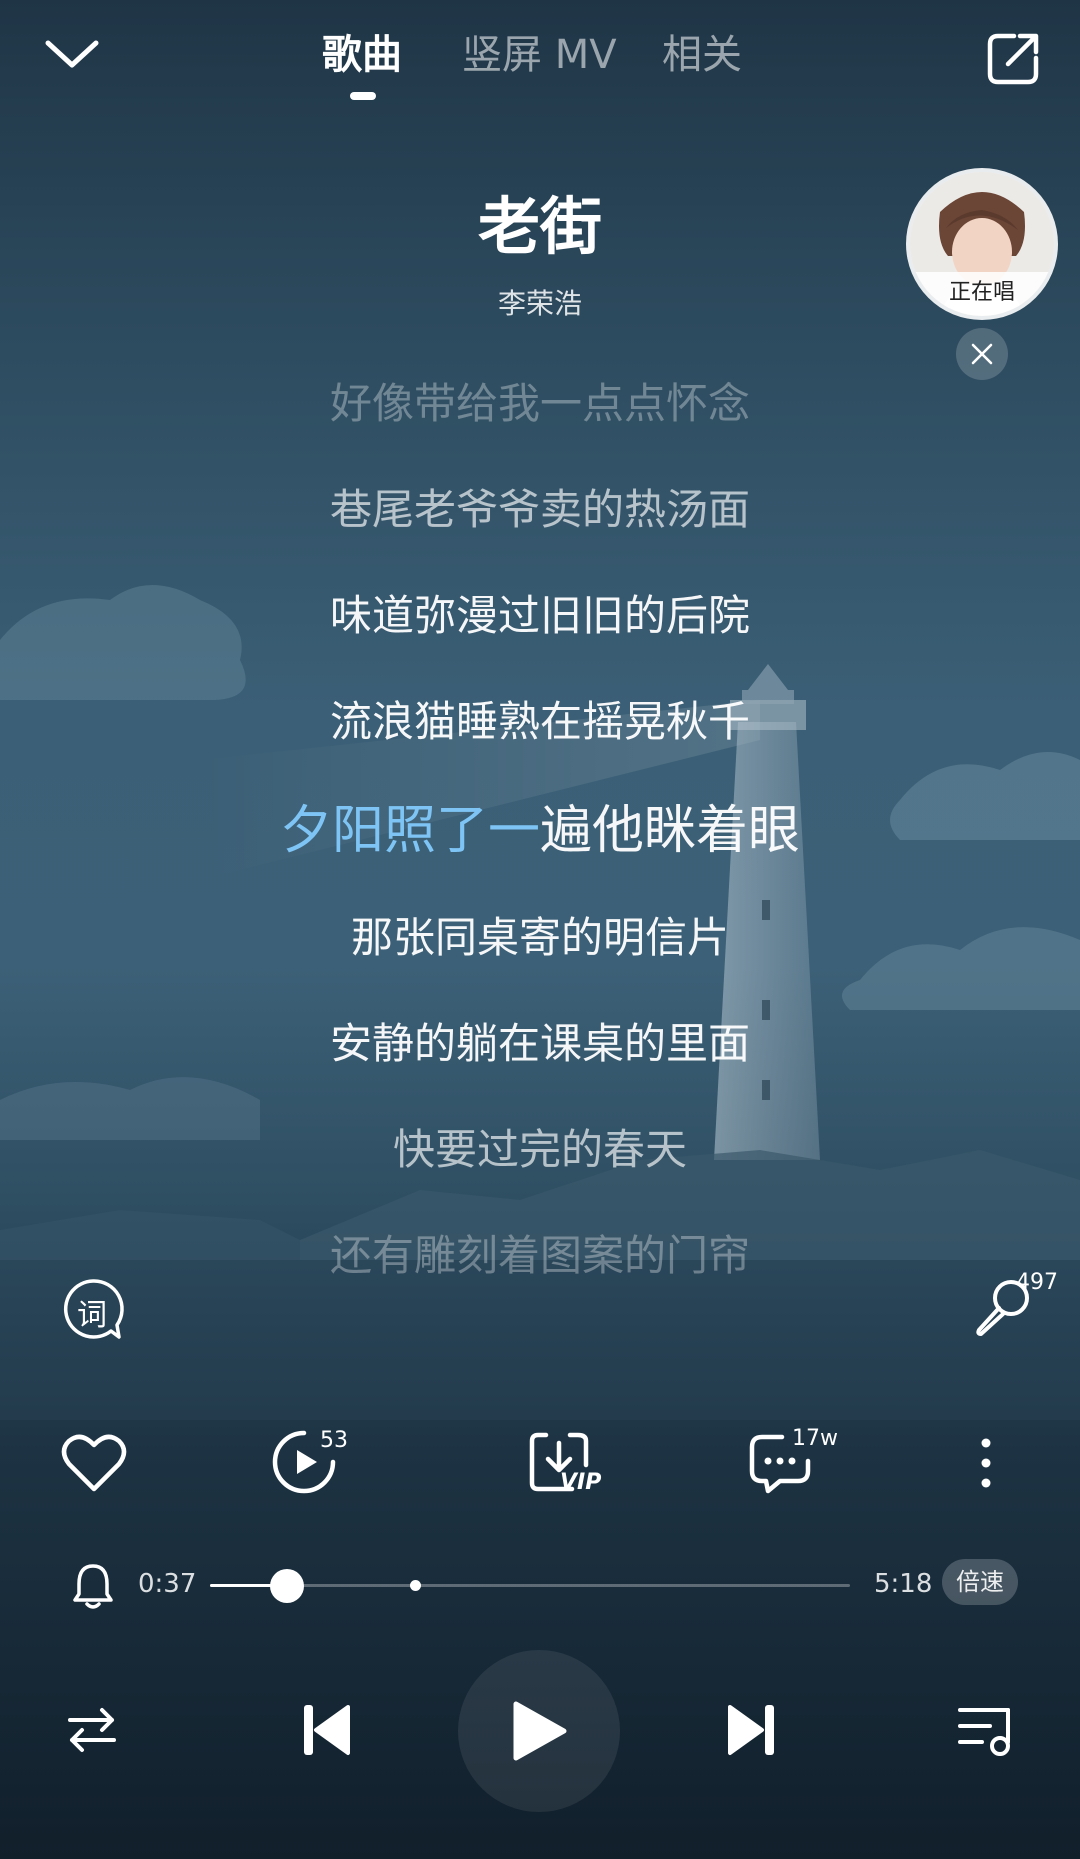 Image resolution: width=1080 pixels, height=1859 pixels. I want to click on now-singing-bubble: 正在唱, so click(982, 244).